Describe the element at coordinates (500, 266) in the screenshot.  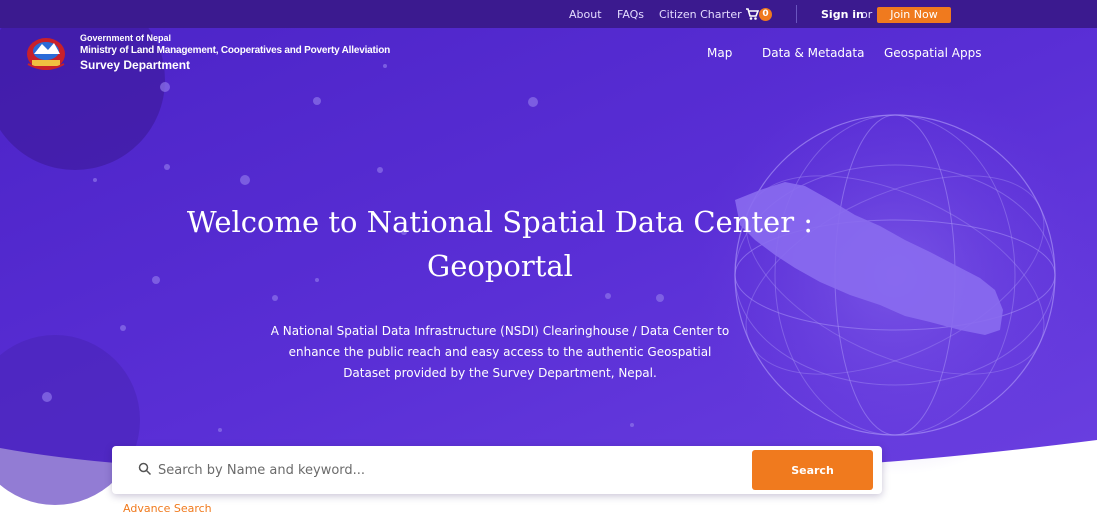
I see `hero-title-line2: Geoportal` at that location.